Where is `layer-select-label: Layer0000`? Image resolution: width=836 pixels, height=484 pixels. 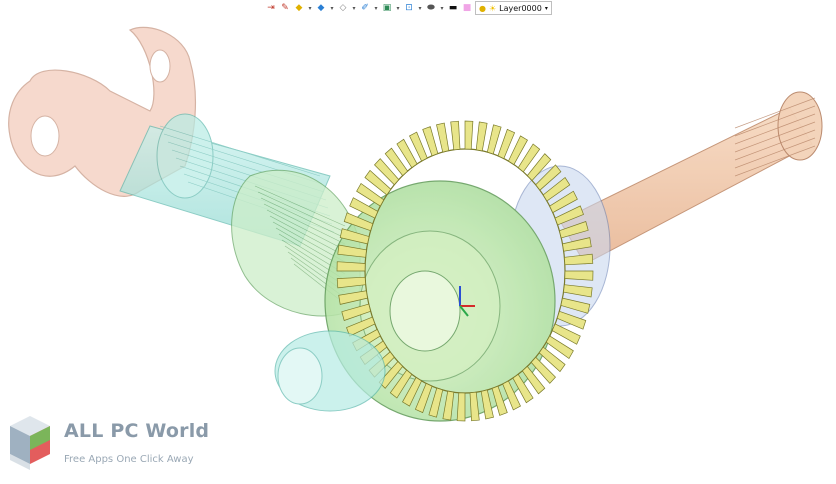 layer-select-label: Layer0000 is located at coordinates (520, 8).